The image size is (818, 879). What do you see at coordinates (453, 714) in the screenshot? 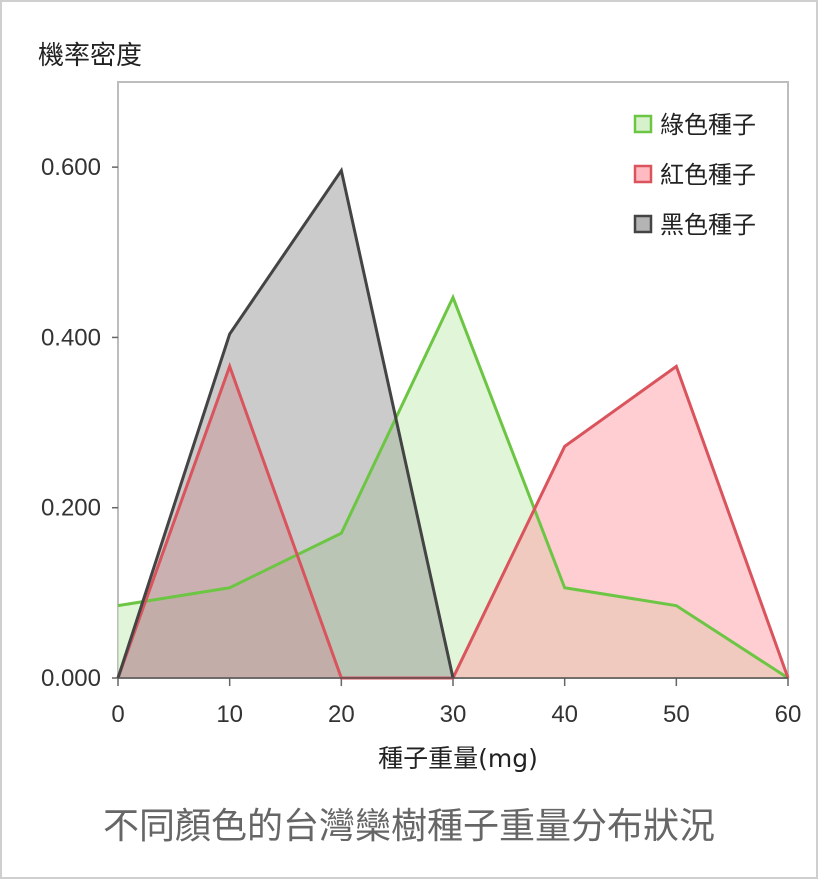
I see `x-tick-label: 30` at bounding box center [453, 714].